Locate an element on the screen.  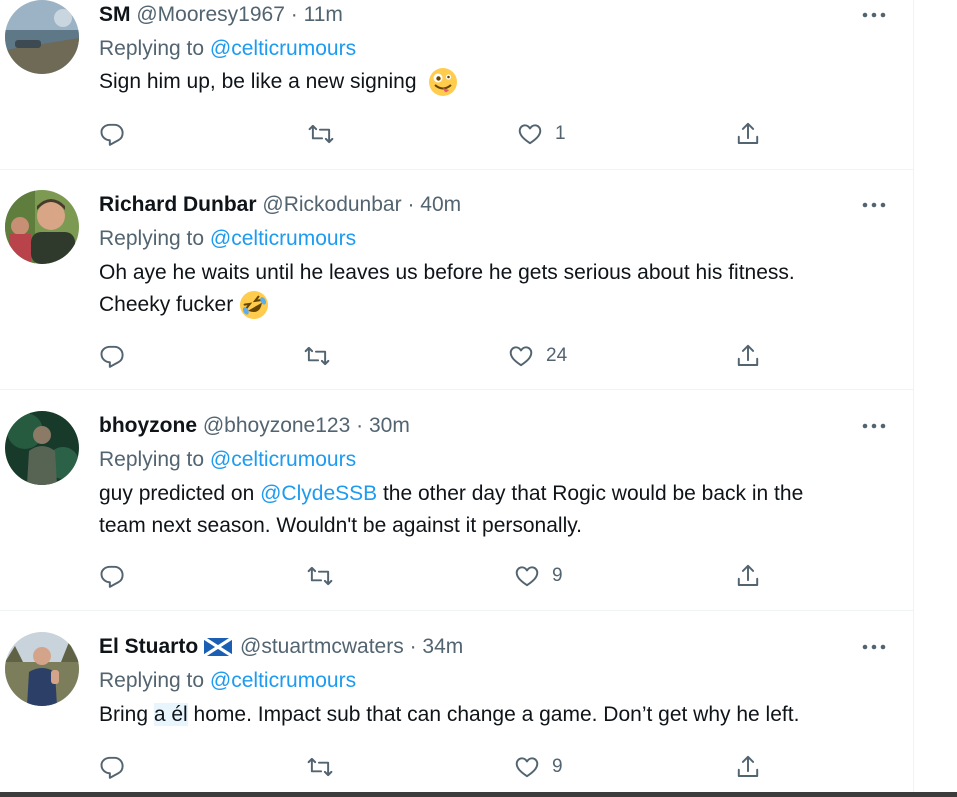
timestamp: 34m is located at coordinates (442, 646).